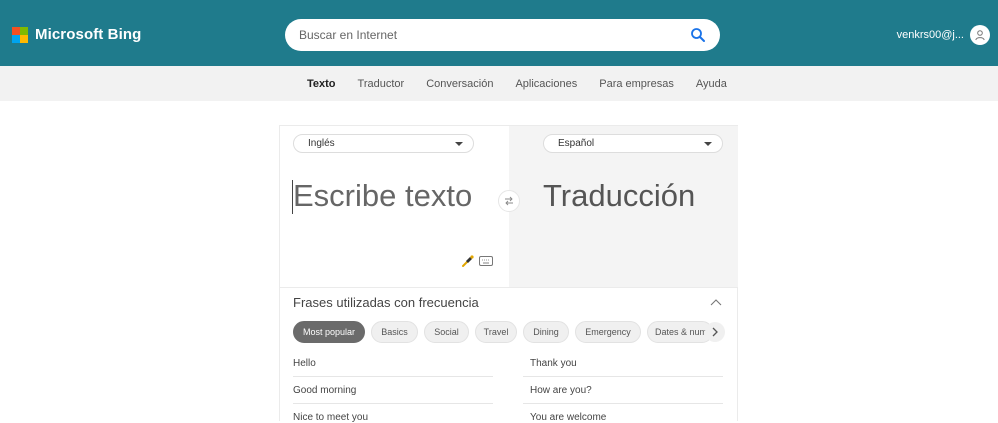 Image resolution: width=998 pixels, height=423 pixels. Describe the element at coordinates (386, 302) in the screenshot. I see `phrases-title: Frases utilizadas con frecuencia` at that location.